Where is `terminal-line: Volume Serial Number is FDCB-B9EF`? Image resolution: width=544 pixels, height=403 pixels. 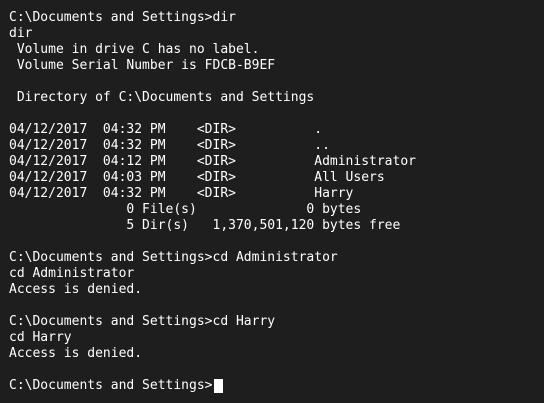
terminal-line: Volume Serial Number is FDCB-B9EF is located at coordinates (142, 65).